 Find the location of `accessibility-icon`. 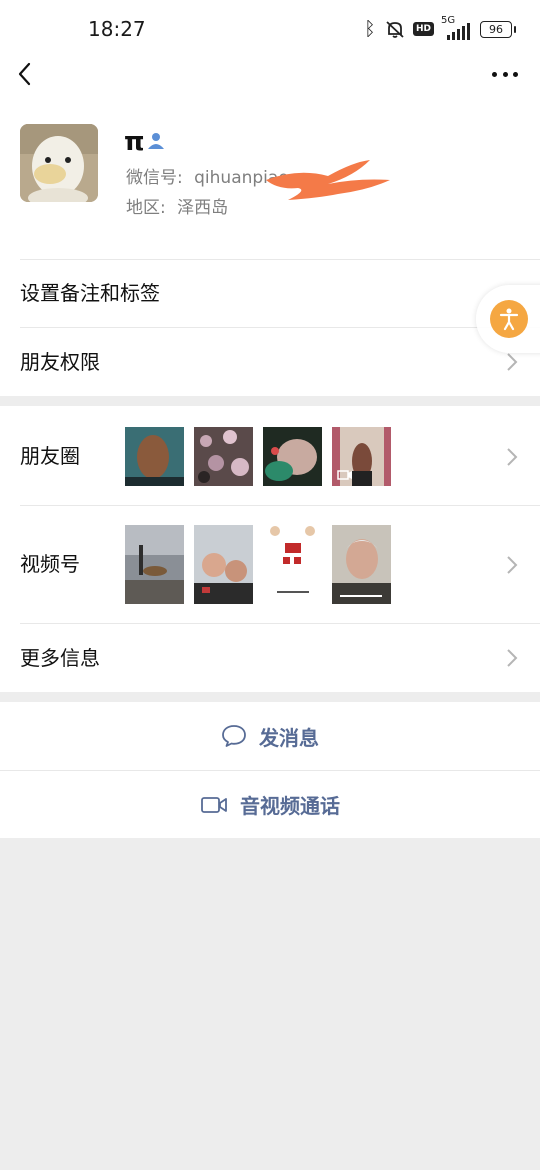

accessibility-icon is located at coordinates (509, 319).